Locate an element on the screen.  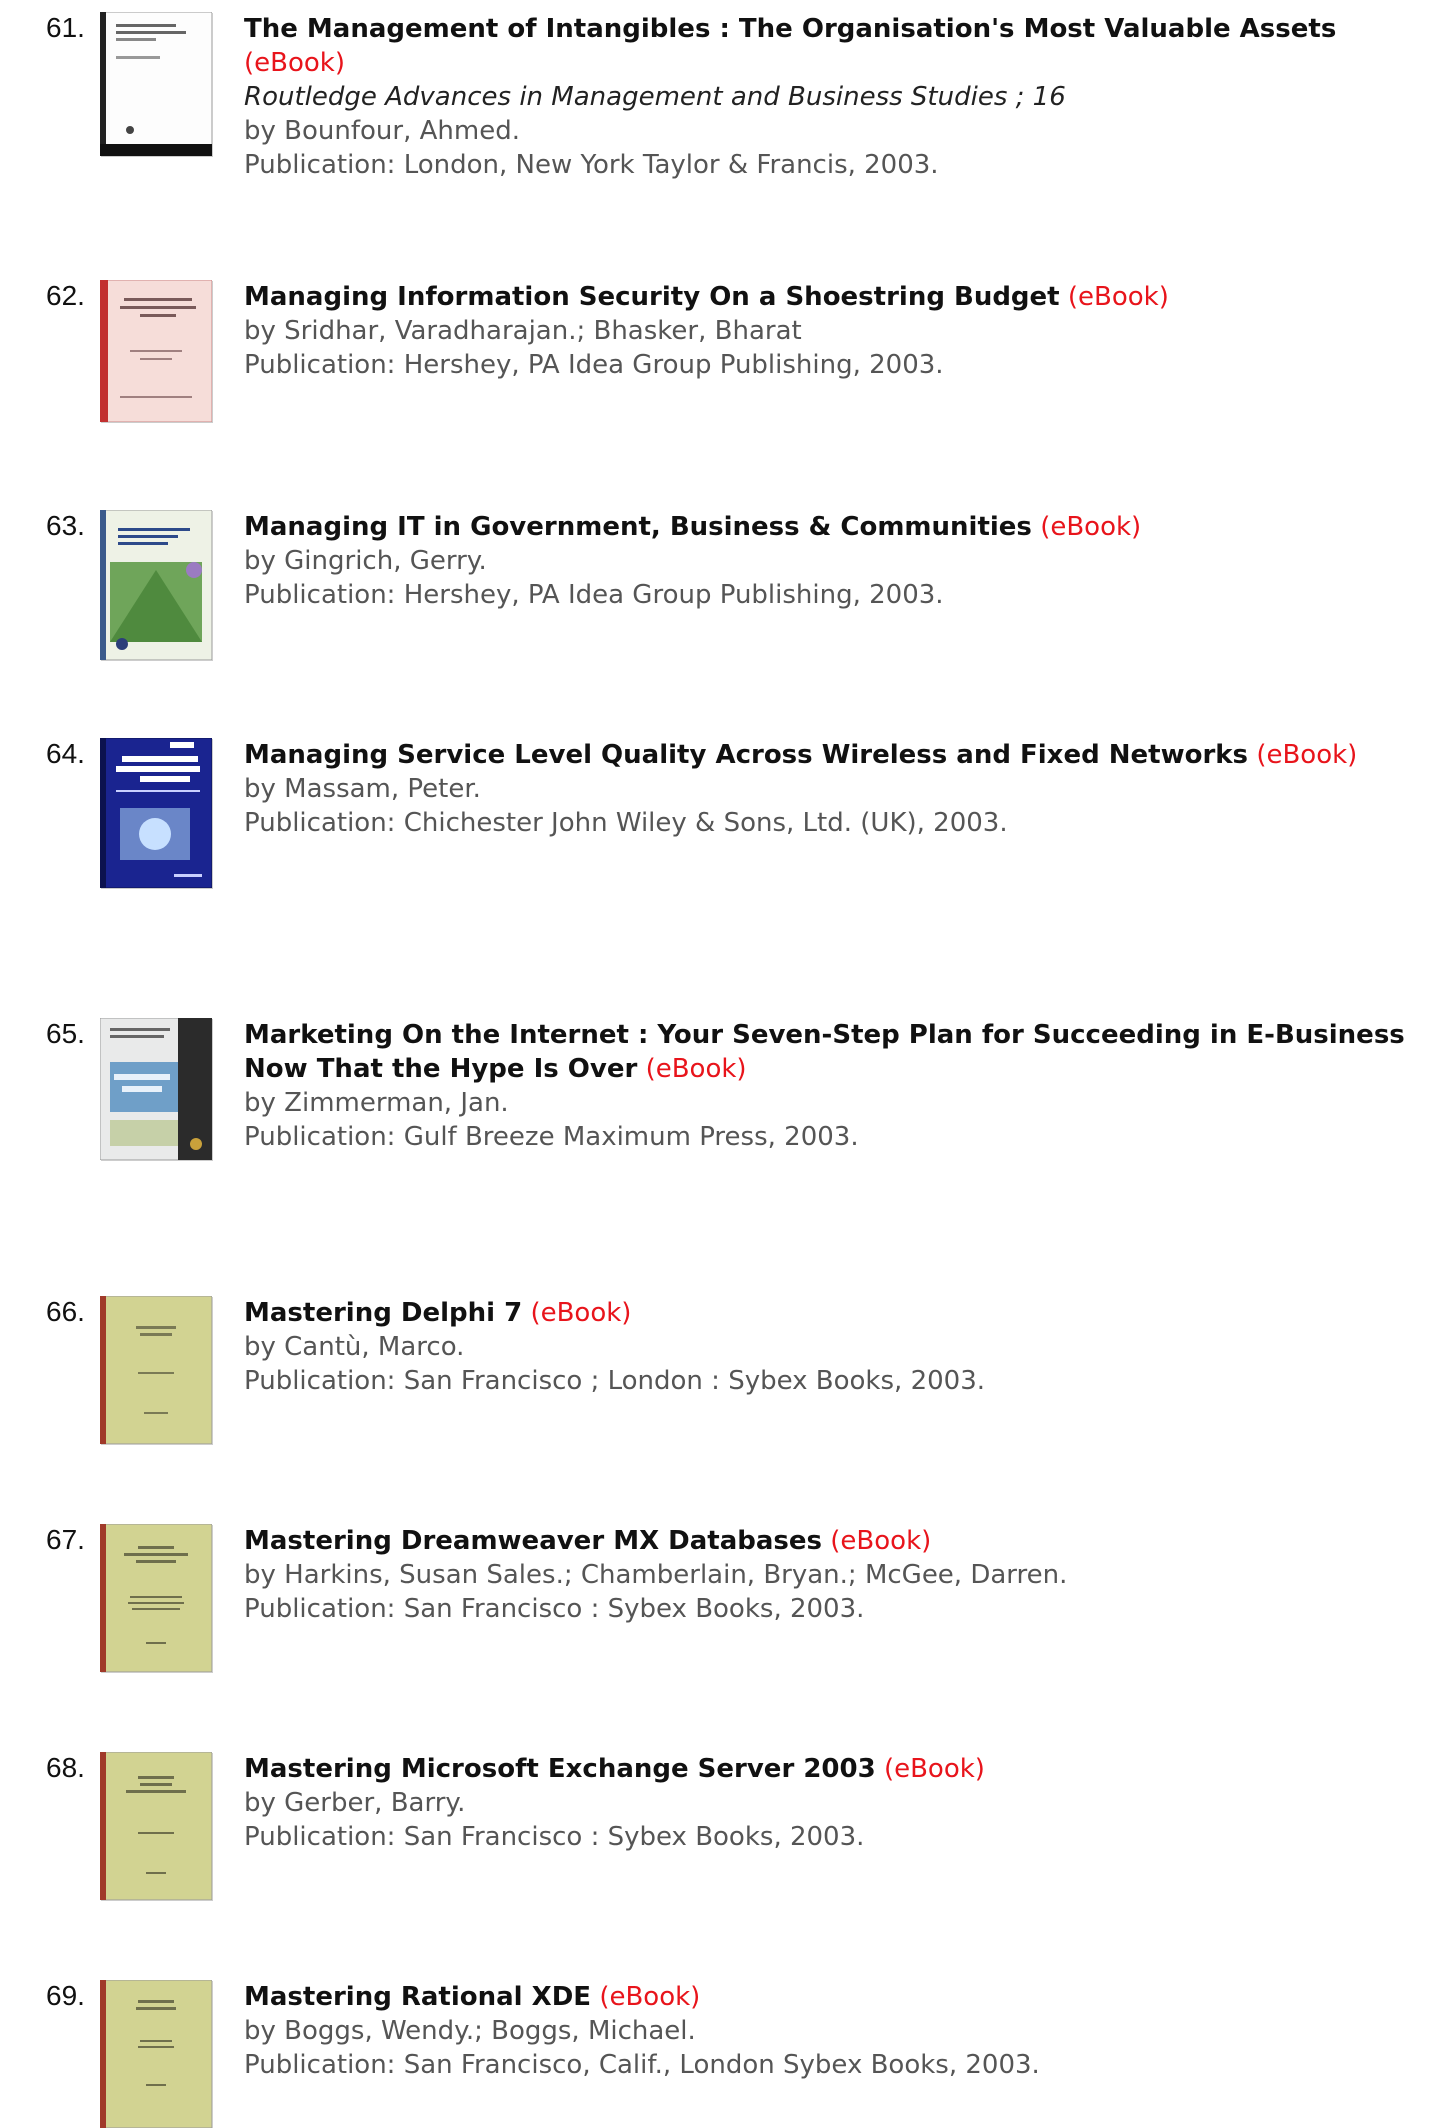
result-number: 61. is located at coordinates (65, 27).